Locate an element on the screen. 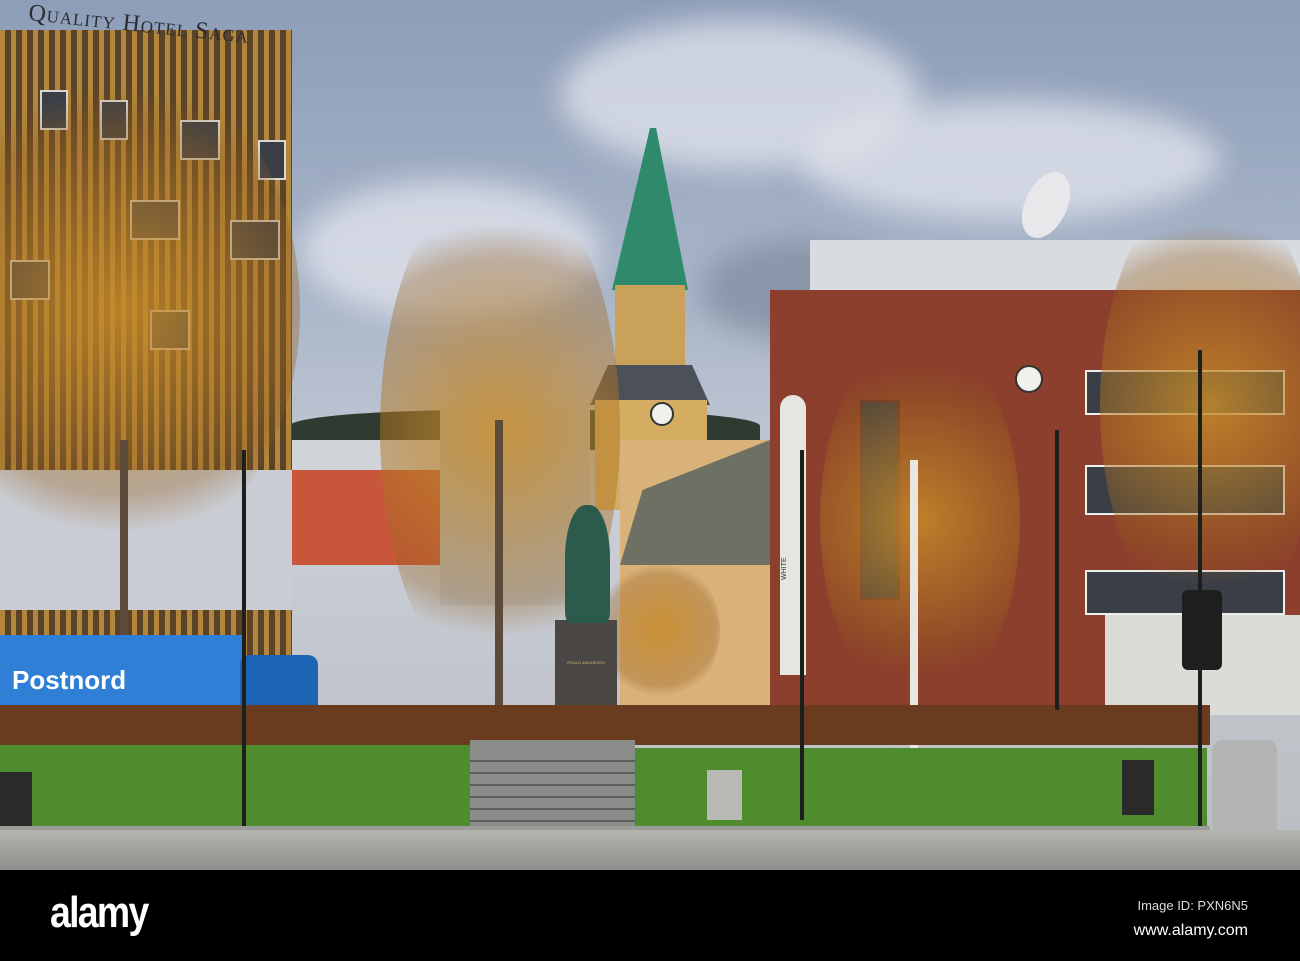  church-tower is located at coordinates (650, 330).